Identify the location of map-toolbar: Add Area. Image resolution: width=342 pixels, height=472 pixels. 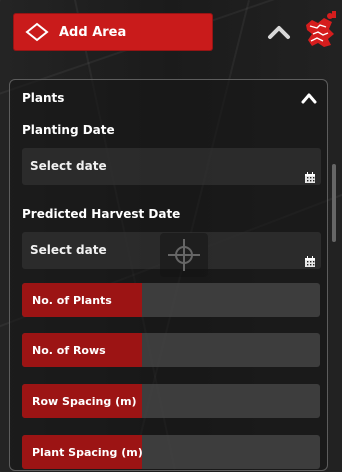
(171, 32).